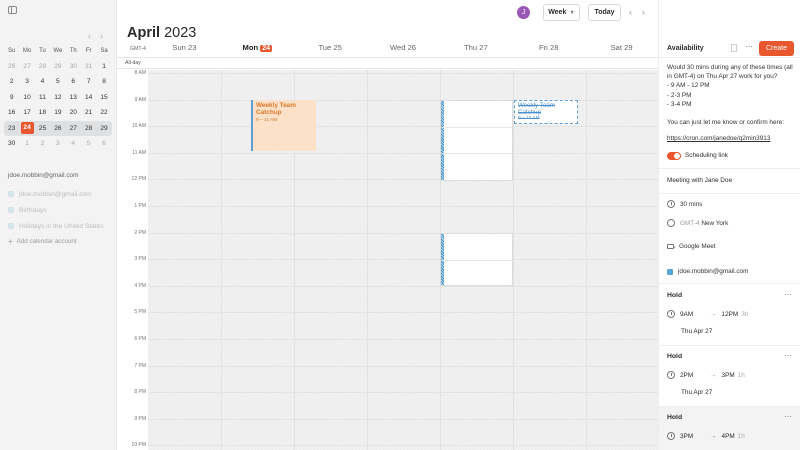 The height and width of the screenshot is (450, 800). I want to click on calendar-row: jdoe.mobbin@gmail.com, so click(707, 271).